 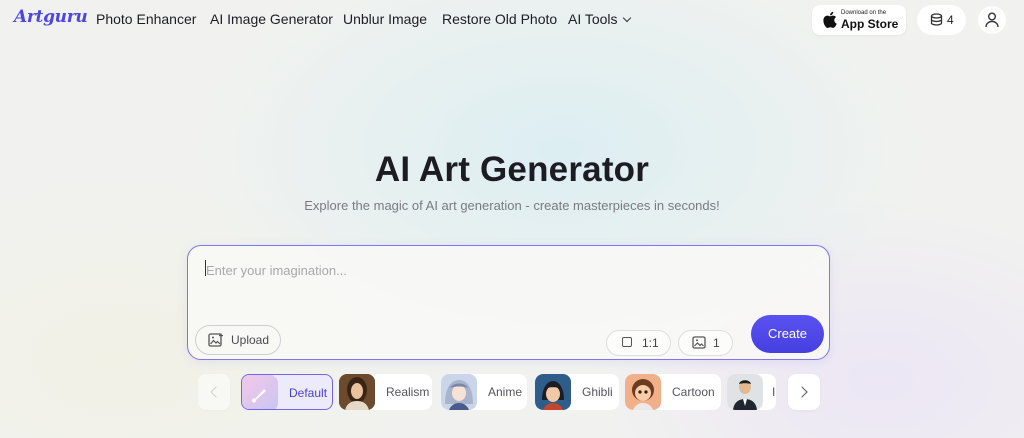 I want to click on nav-ai-tools: AI Tools, so click(x=599, y=19).